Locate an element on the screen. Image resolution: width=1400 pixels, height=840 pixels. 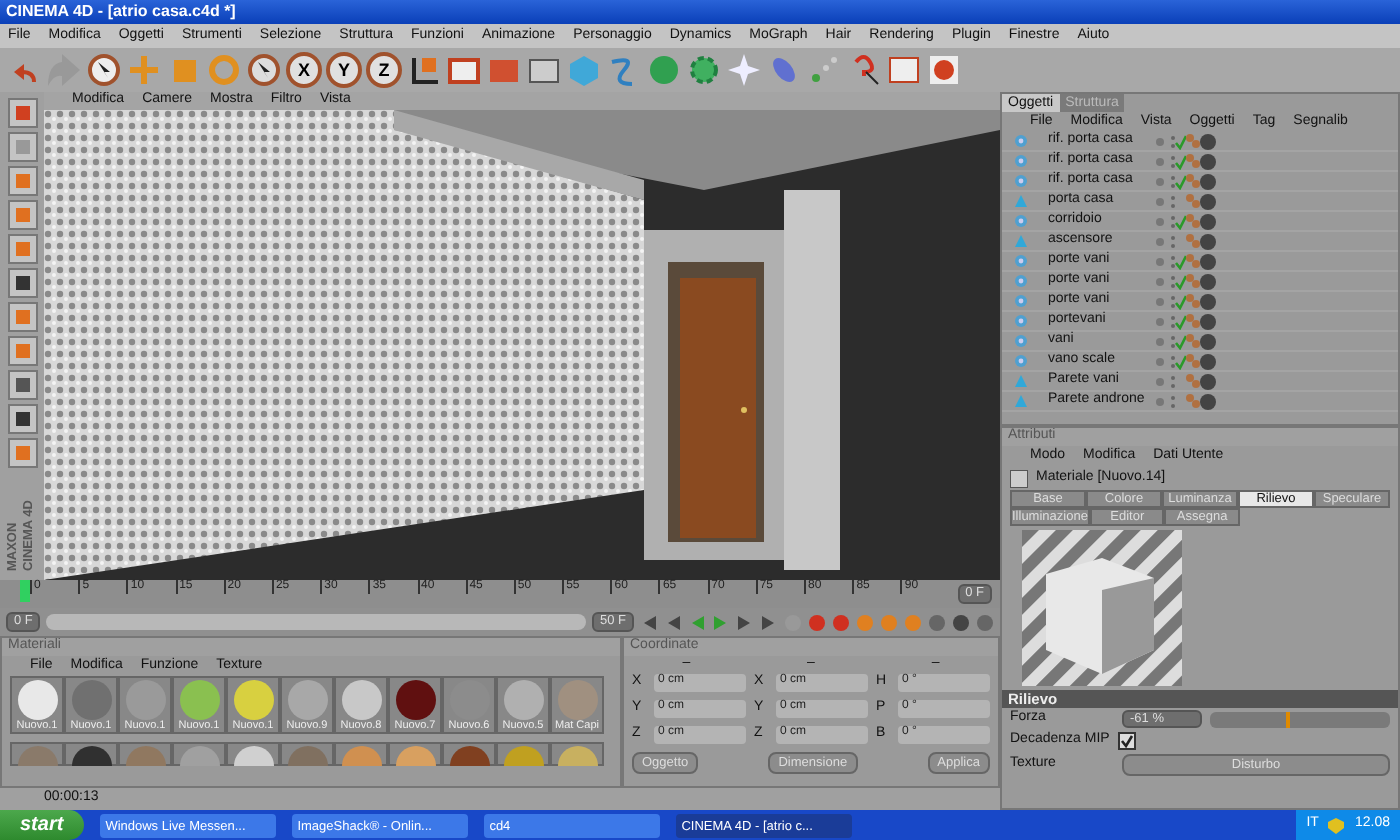
timeline-scrollbar is located at coordinates (316, 622).